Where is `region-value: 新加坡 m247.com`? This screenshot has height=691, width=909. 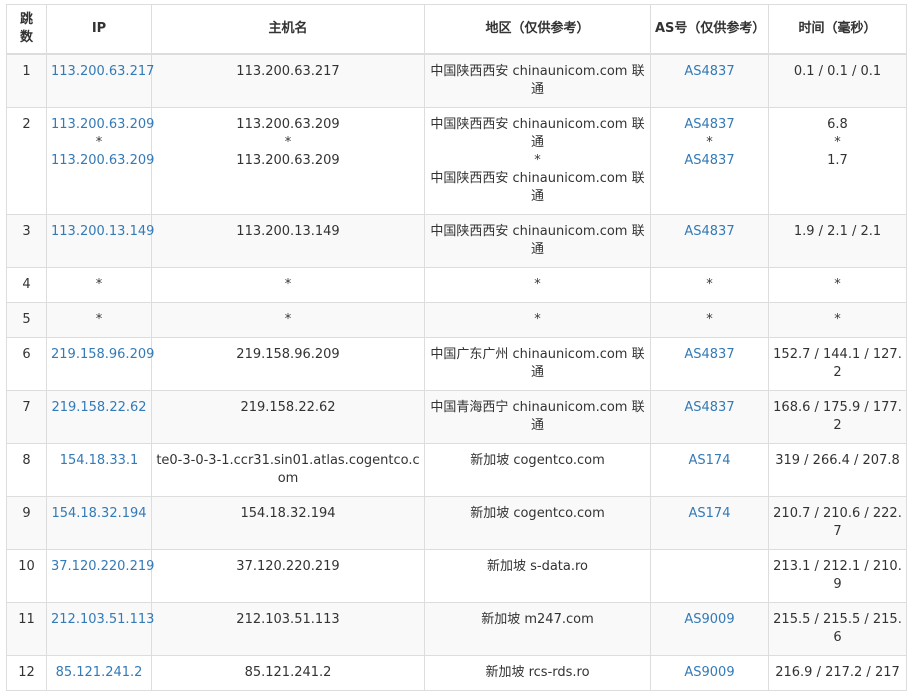
region-value: 新加坡 m247.com is located at coordinates (537, 619).